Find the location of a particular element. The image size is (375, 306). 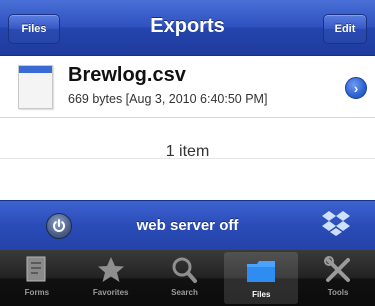

tools-icon is located at coordinates (338, 270).